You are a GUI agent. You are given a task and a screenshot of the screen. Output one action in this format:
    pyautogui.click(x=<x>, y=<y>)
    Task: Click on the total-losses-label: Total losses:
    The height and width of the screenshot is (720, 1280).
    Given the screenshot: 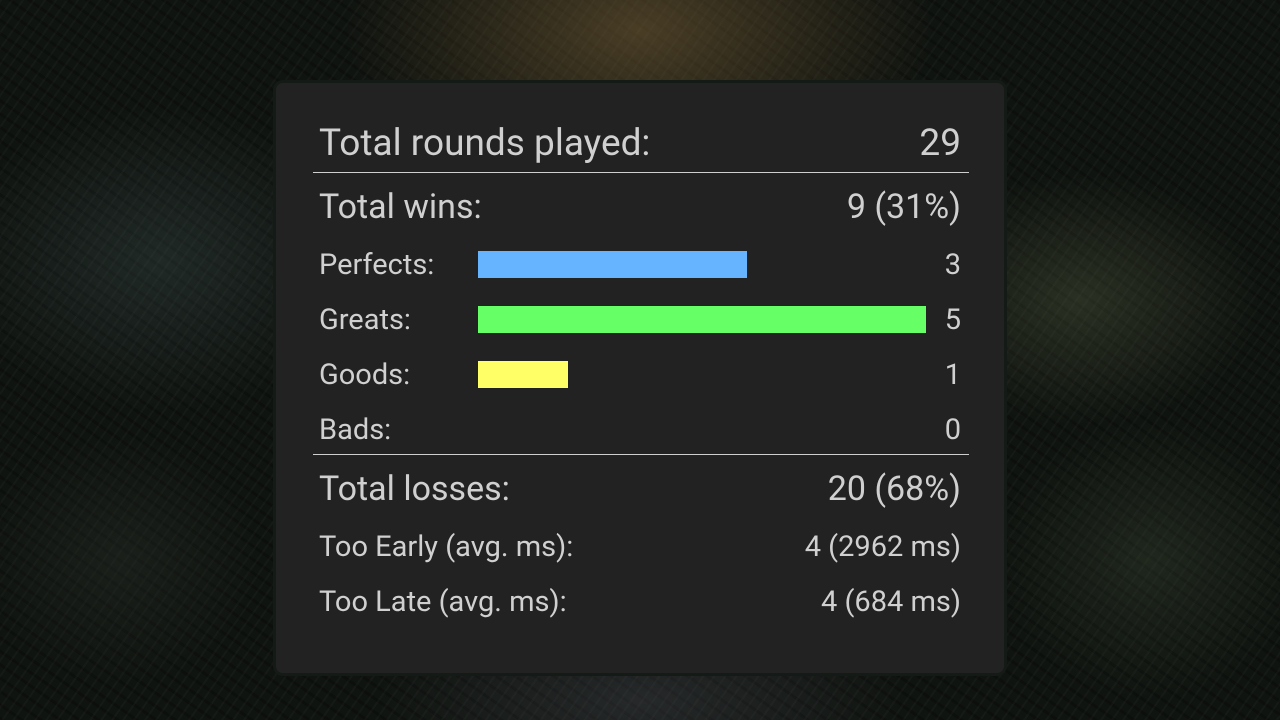 What is the action you would take?
    pyautogui.click(x=414, y=489)
    